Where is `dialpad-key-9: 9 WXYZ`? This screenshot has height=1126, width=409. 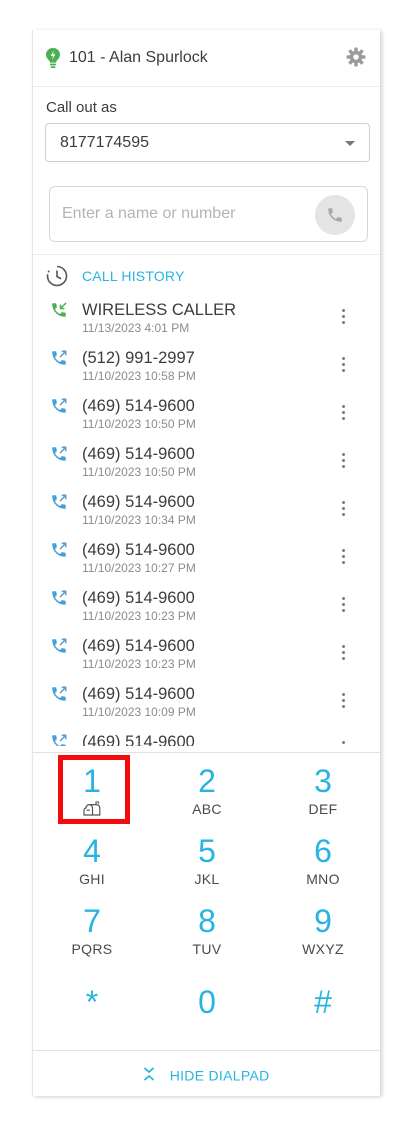
dialpad-key-9: 9 WXYZ is located at coordinates (323, 936).